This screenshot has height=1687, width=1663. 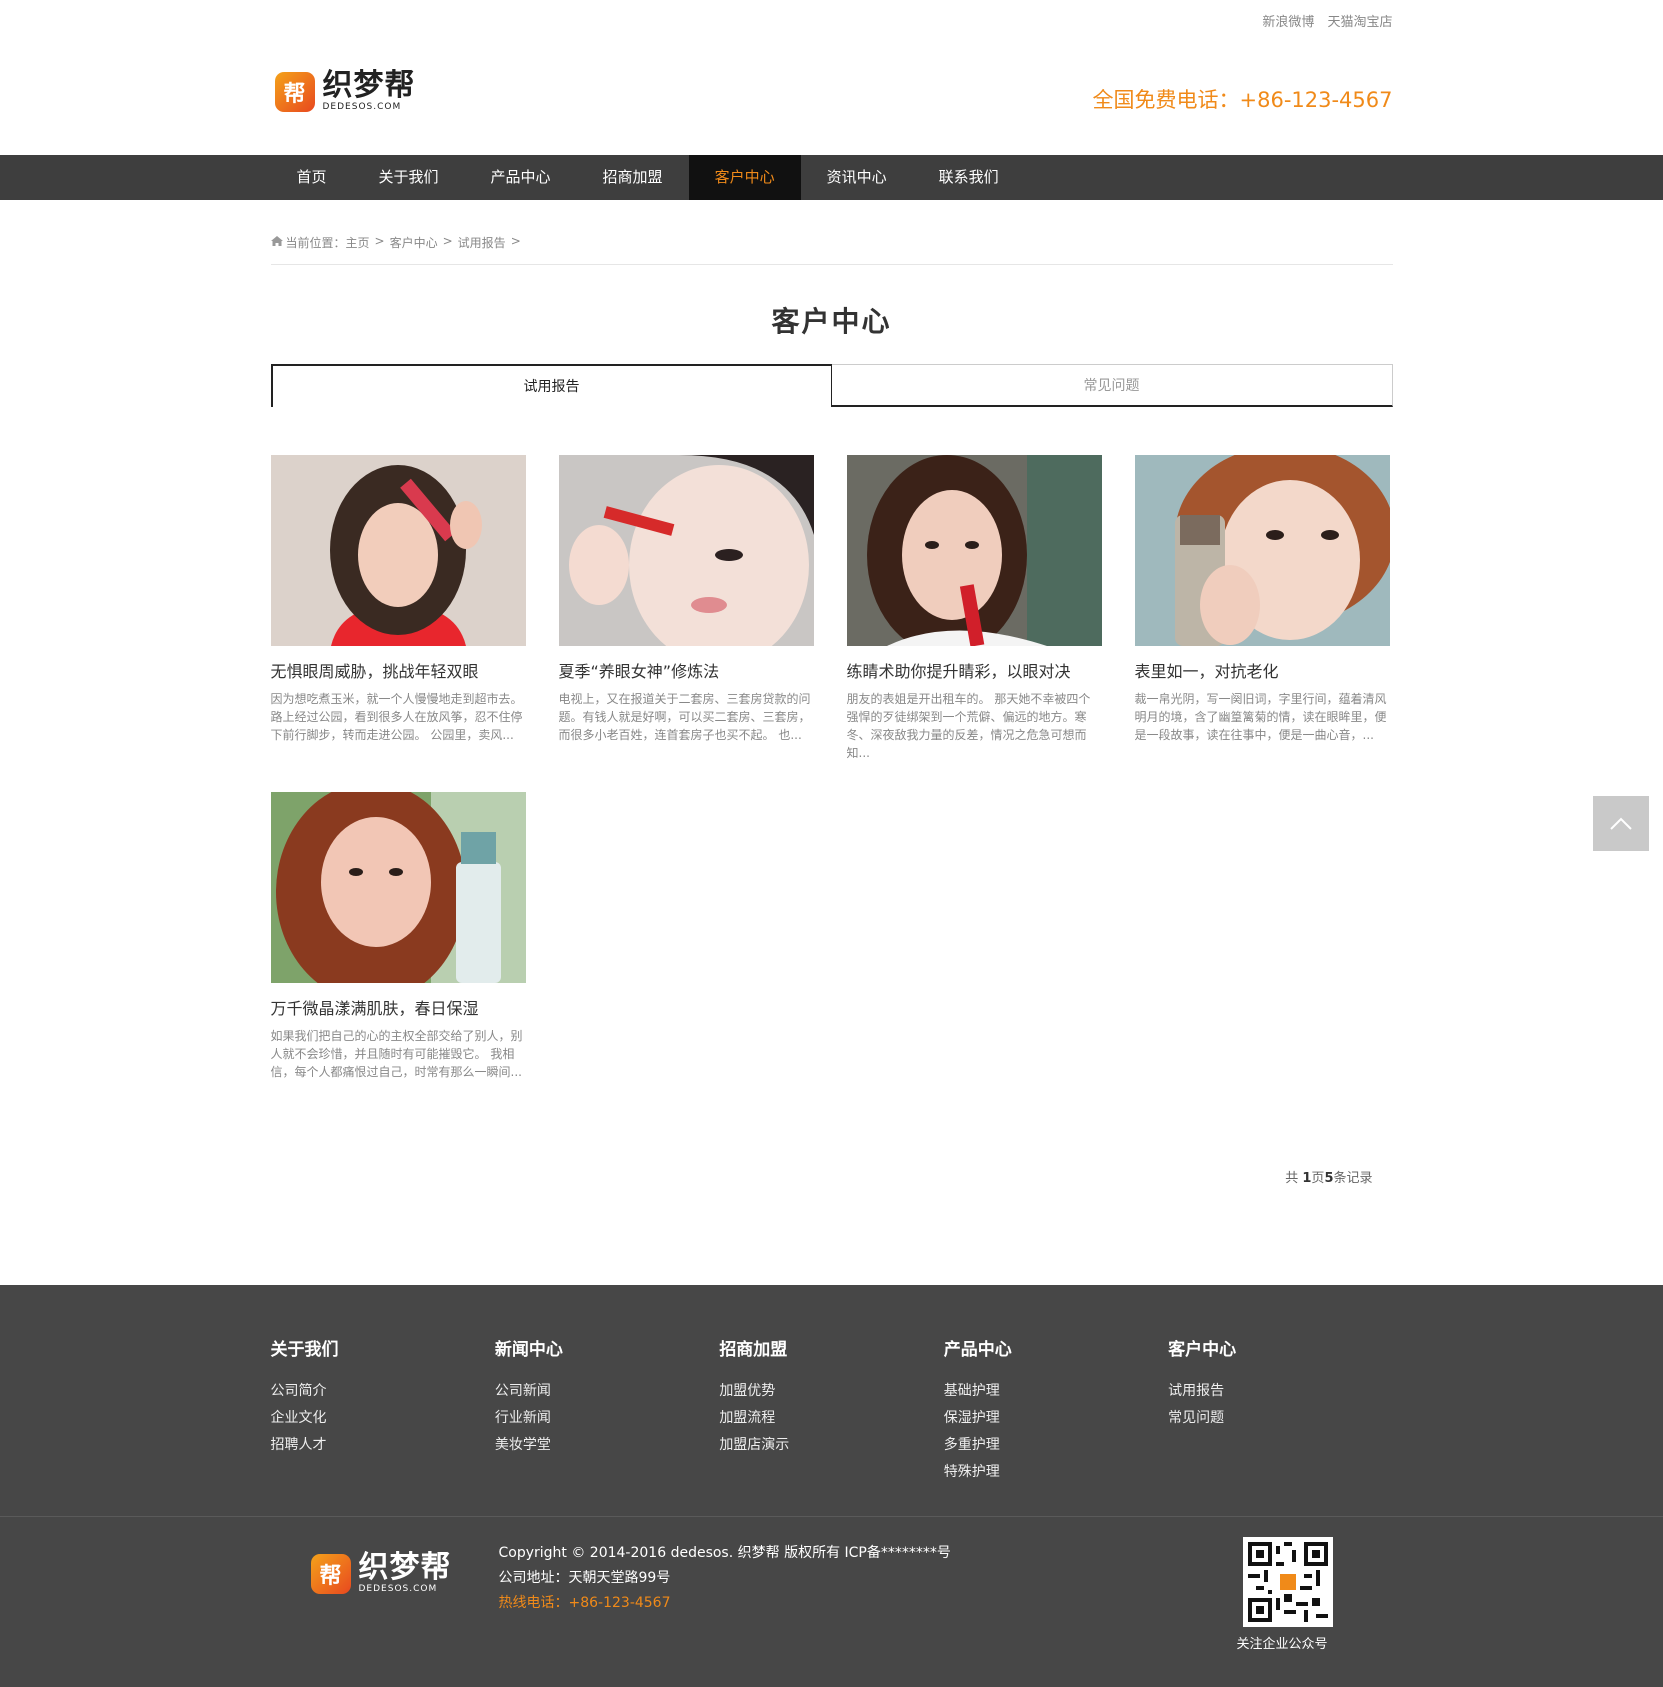 What do you see at coordinates (1280, 1418) in the screenshot?
I see `footer-link: 常见问题` at bounding box center [1280, 1418].